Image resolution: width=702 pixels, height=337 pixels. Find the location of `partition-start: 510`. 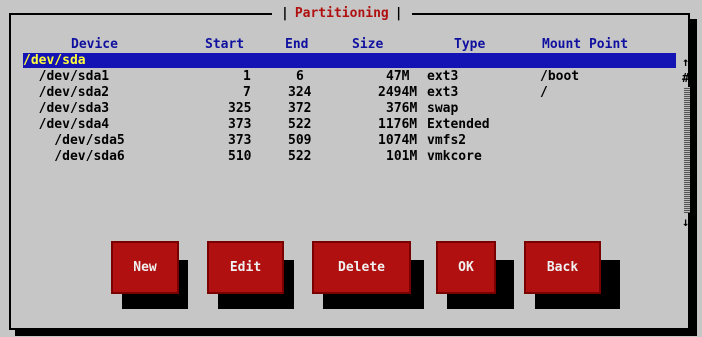

partition-start: 510 is located at coordinates (240, 156).